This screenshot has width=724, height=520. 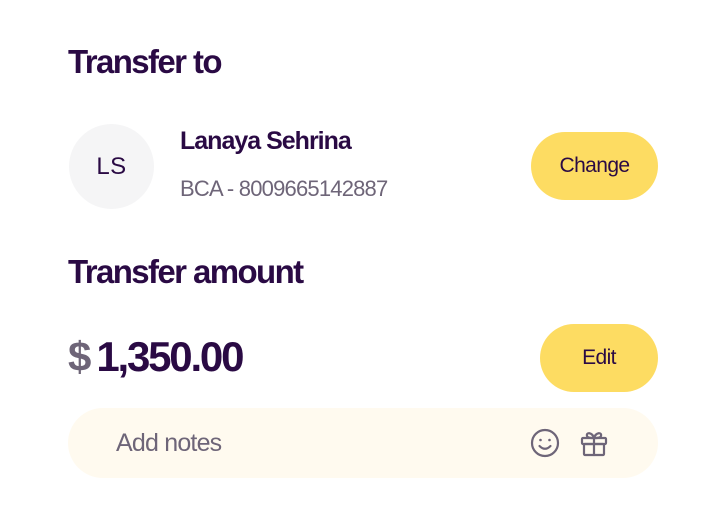 What do you see at coordinates (170, 356) in the screenshot?
I see `amount-value: 1,350.00` at bounding box center [170, 356].